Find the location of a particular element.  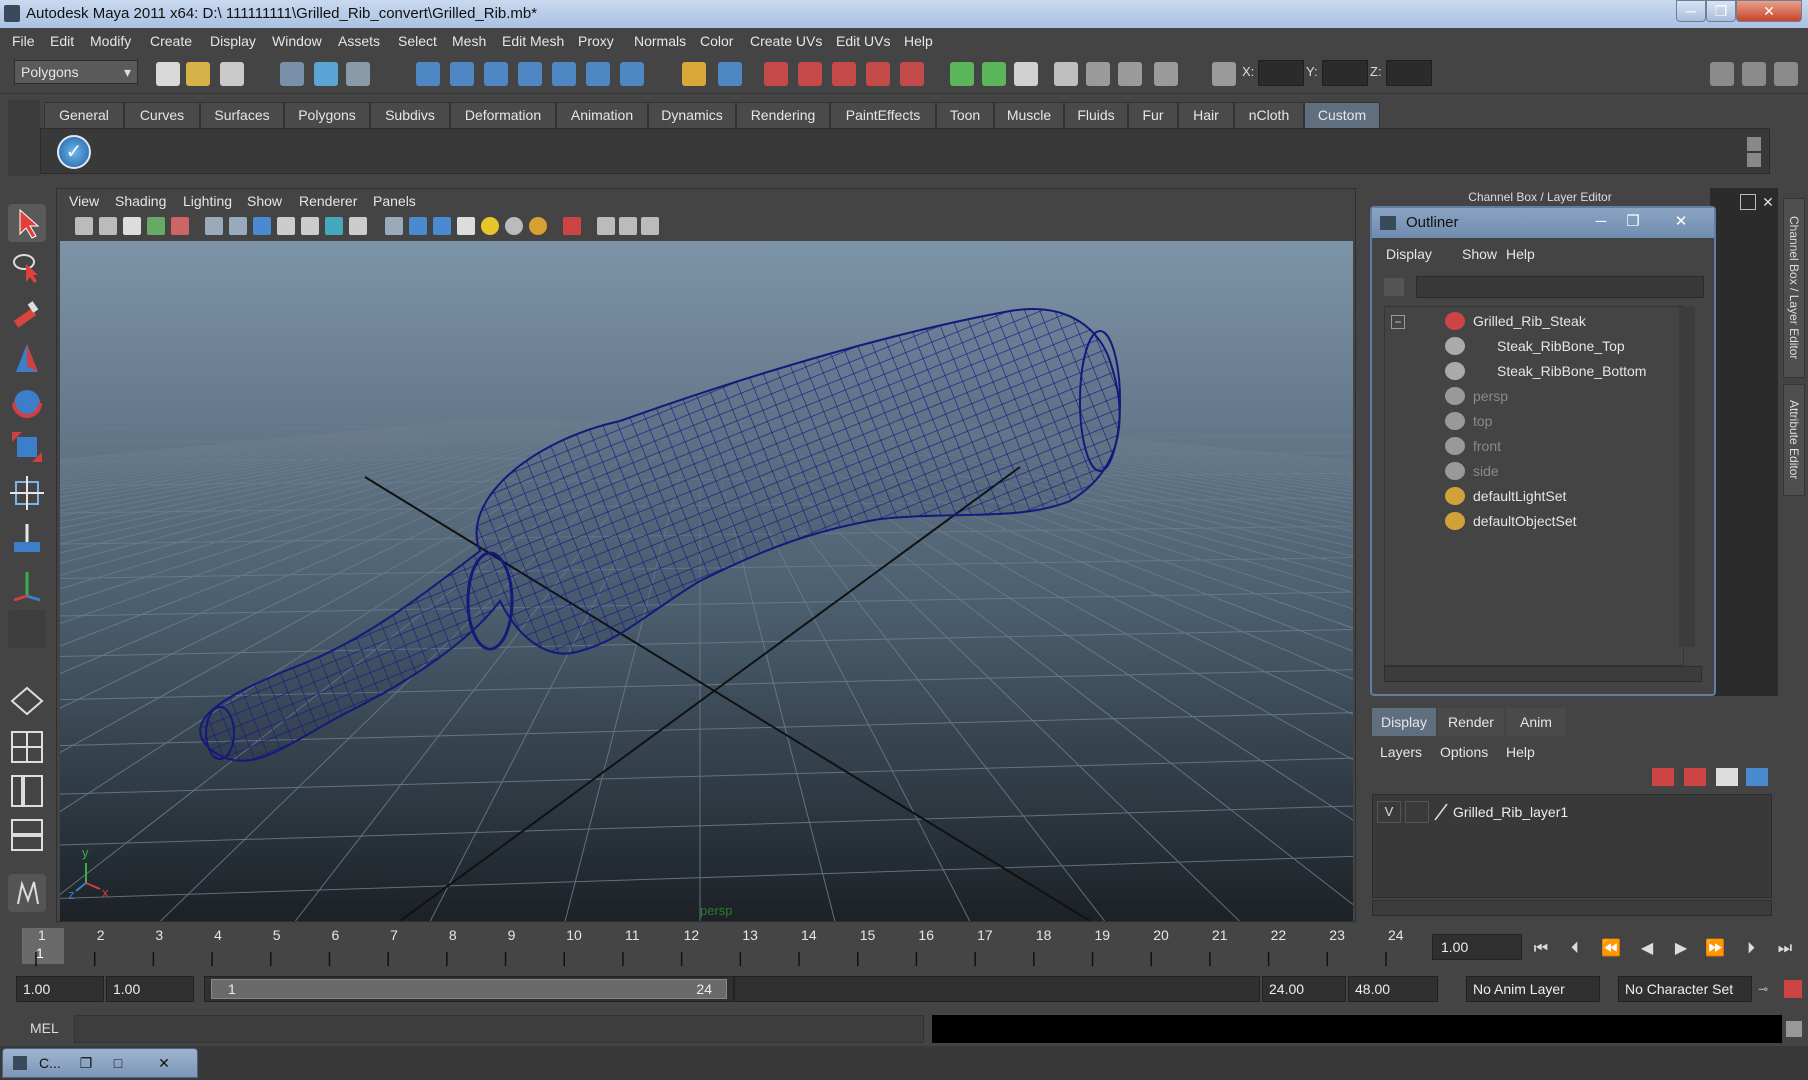

snap-help-icon is located at coordinates (632, 74).